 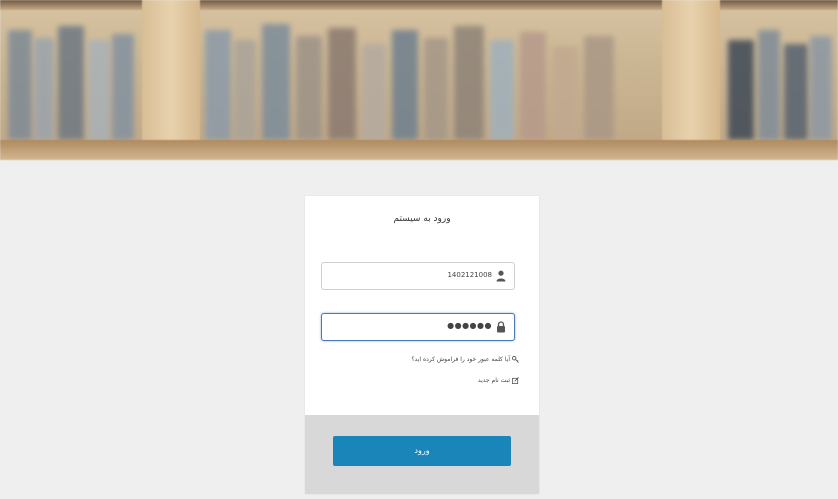 I want to click on shelf-board, so click(x=419, y=150).